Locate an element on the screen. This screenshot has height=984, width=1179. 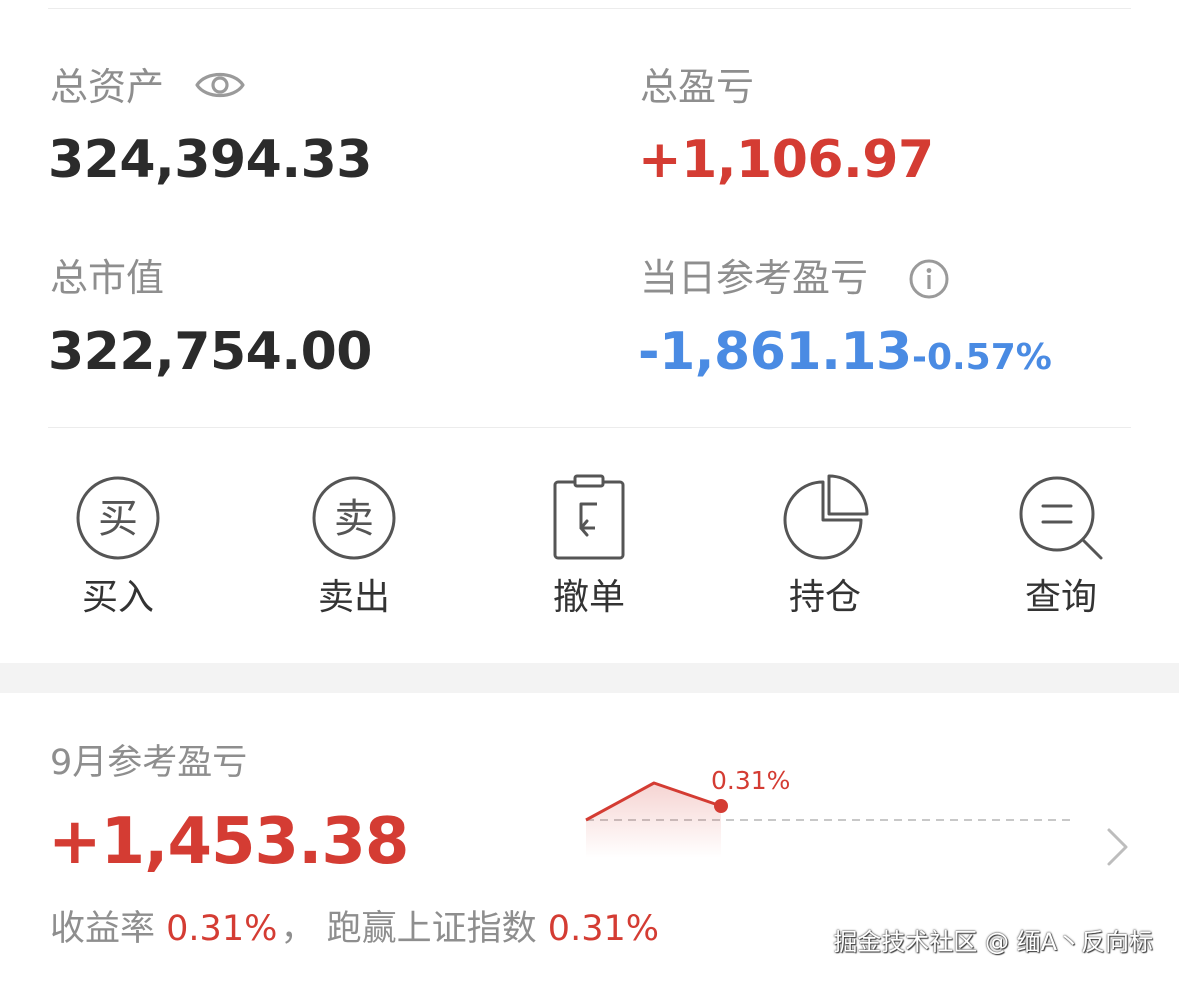
yield-label: 收益率 is located at coordinates (103, 929).